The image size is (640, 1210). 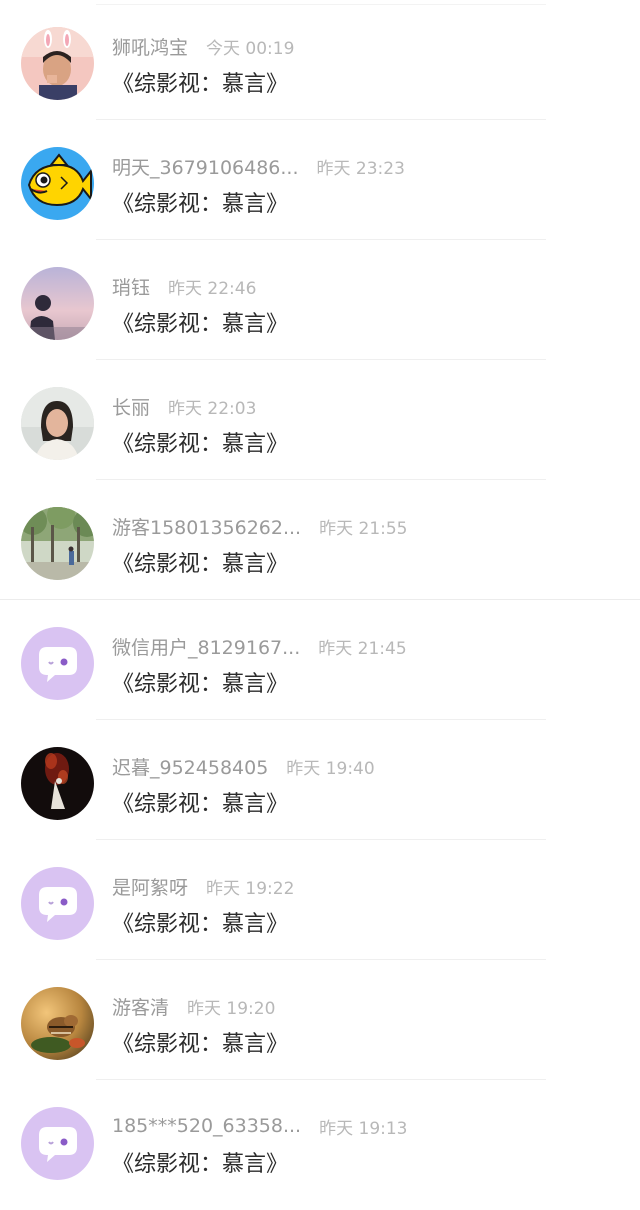 I want to click on timestamp: 昨天 19:20, so click(x=231, y=1008).